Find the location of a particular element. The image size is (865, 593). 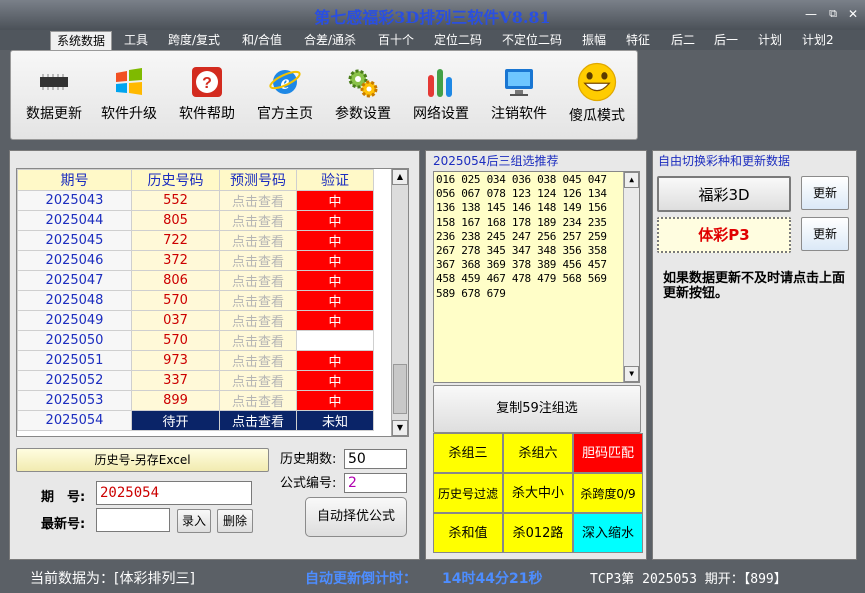

formula-input: 2 is located at coordinates (375, 483).